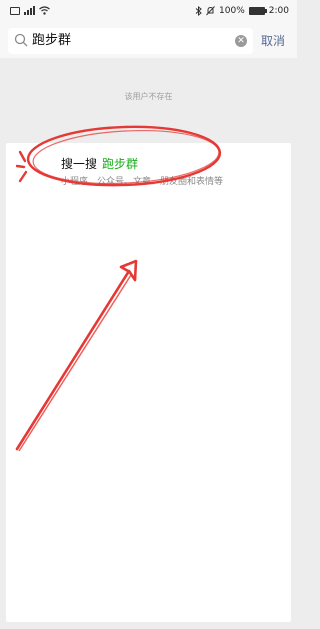 This screenshot has width=320, height=629. What do you see at coordinates (257, 11) in the screenshot?
I see `battery-icon` at bounding box center [257, 11].